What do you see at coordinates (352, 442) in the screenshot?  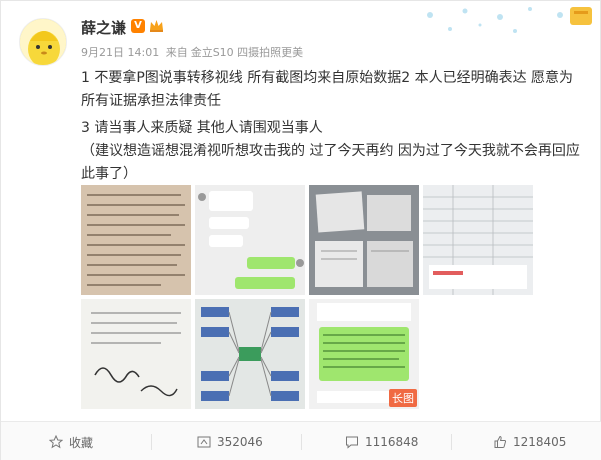 I see `comment-icon` at bounding box center [352, 442].